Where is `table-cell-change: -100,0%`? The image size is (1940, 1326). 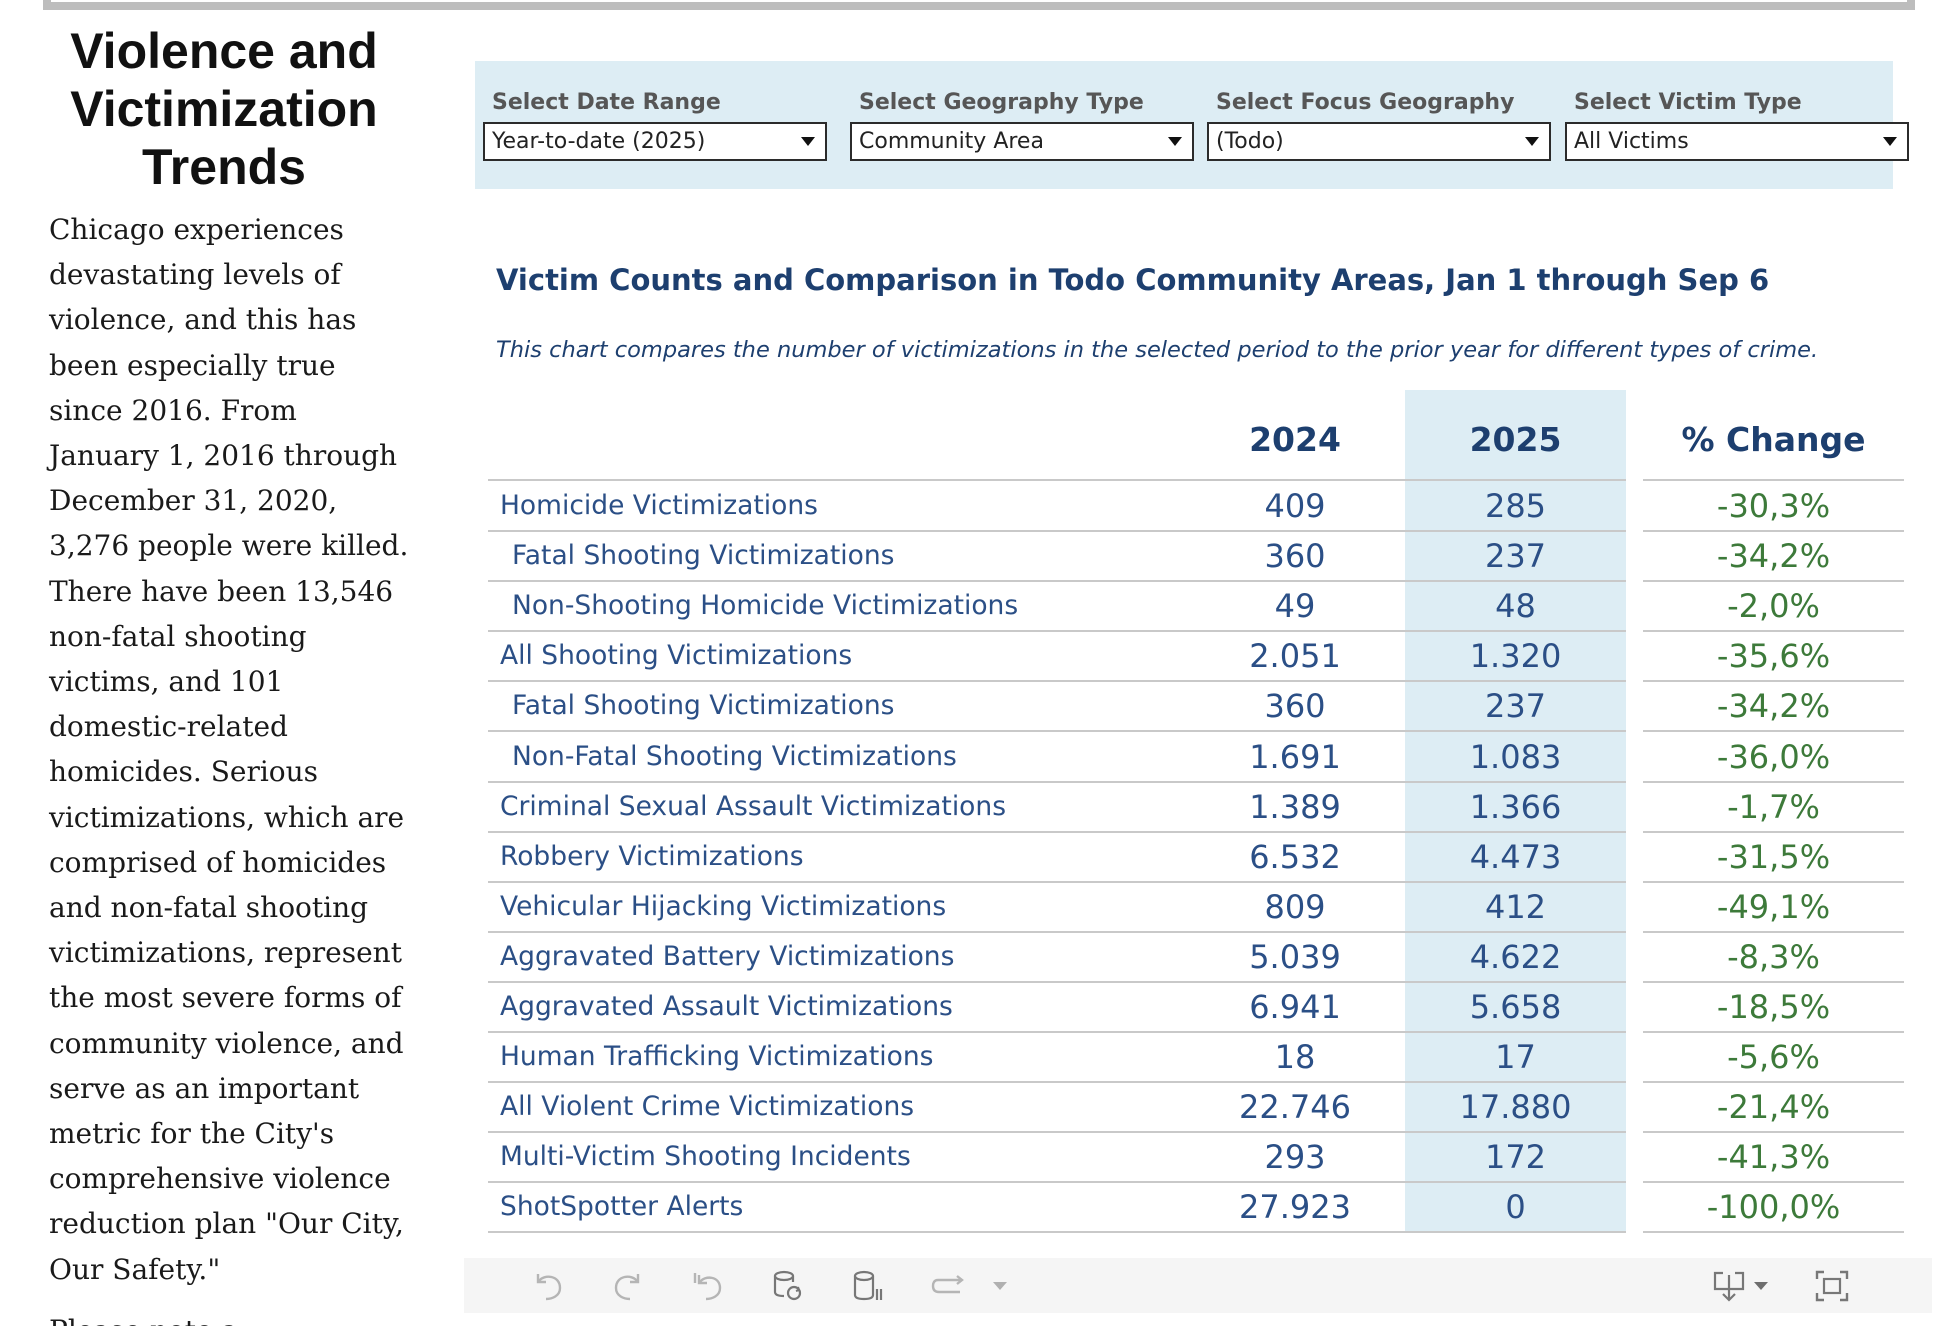 table-cell-change: -100,0% is located at coordinates (1773, 1207).